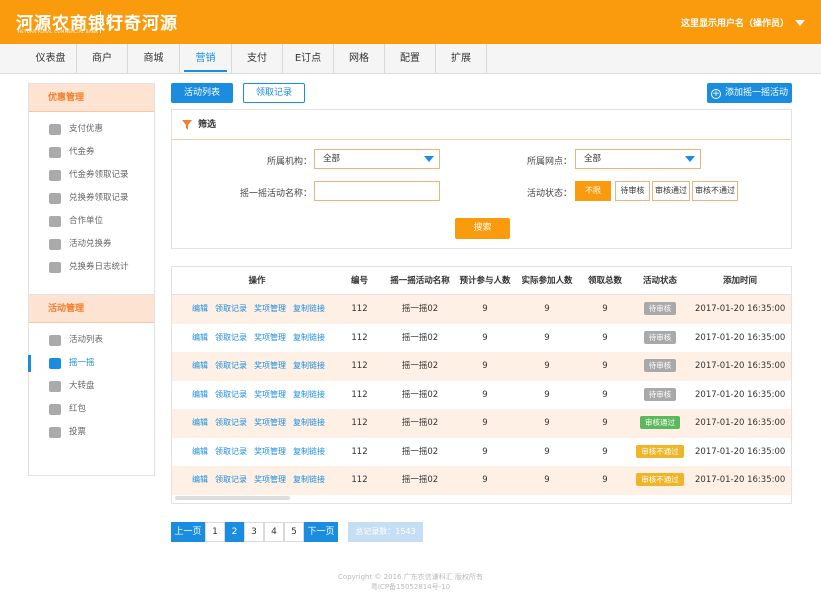 The height and width of the screenshot is (600, 821). Describe the element at coordinates (377, 191) in the screenshot. I see `activity-name-input` at that location.